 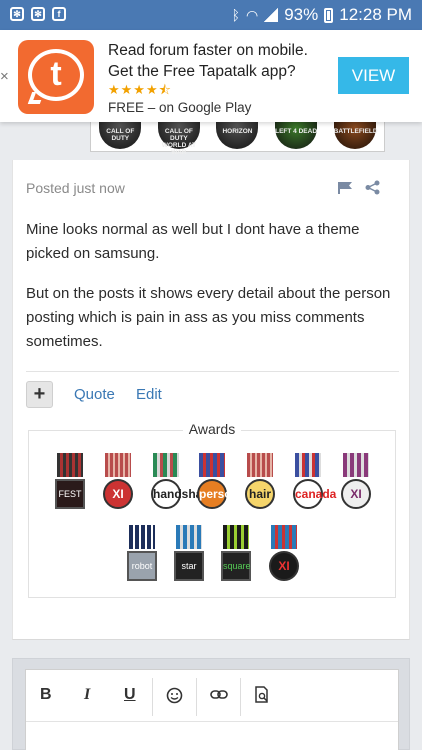 What do you see at coordinates (211, 15) in the screenshot?
I see `status-bar: ✻ ✻ f ᛒ ◠ 93% 12:28 PM` at bounding box center [211, 15].